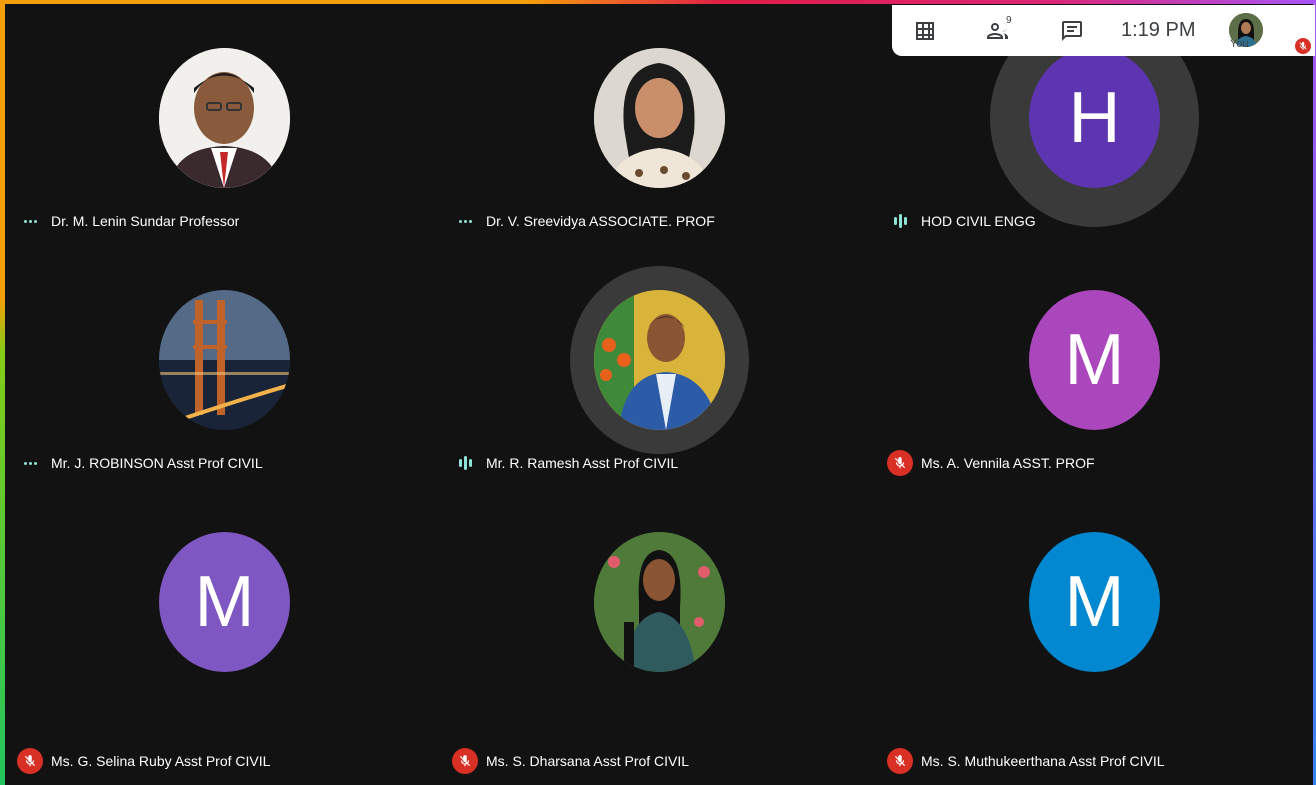  I want to click on participant-name-row: Mr. R. Ramesh Asst Prof CIVIL, so click(565, 463).